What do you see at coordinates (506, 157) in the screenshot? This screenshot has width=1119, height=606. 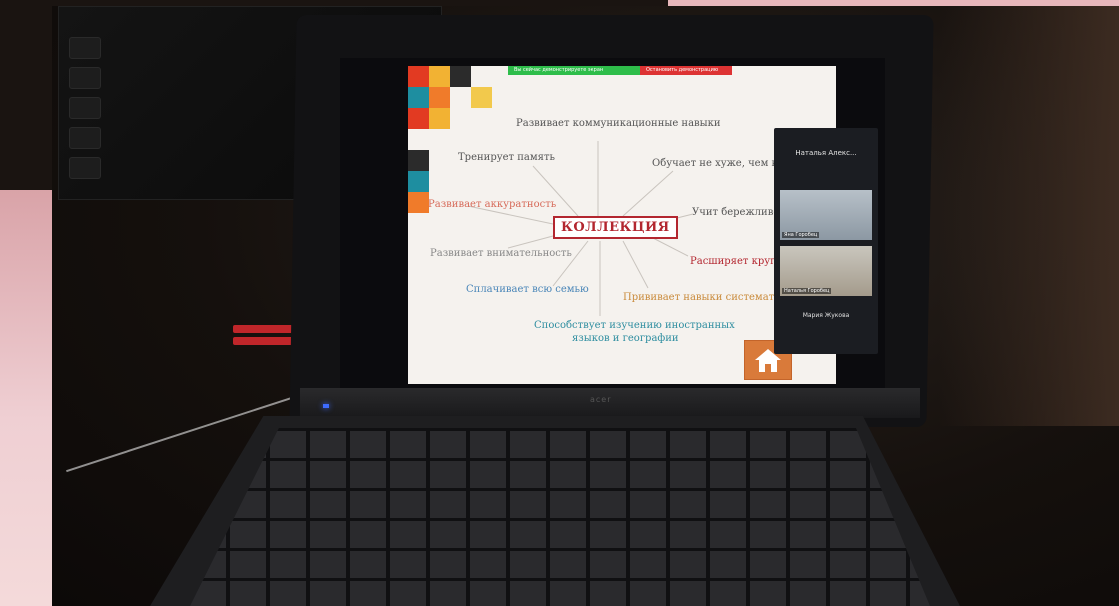 I see `slide-label: Тренирует память` at bounding box center [506, 157].